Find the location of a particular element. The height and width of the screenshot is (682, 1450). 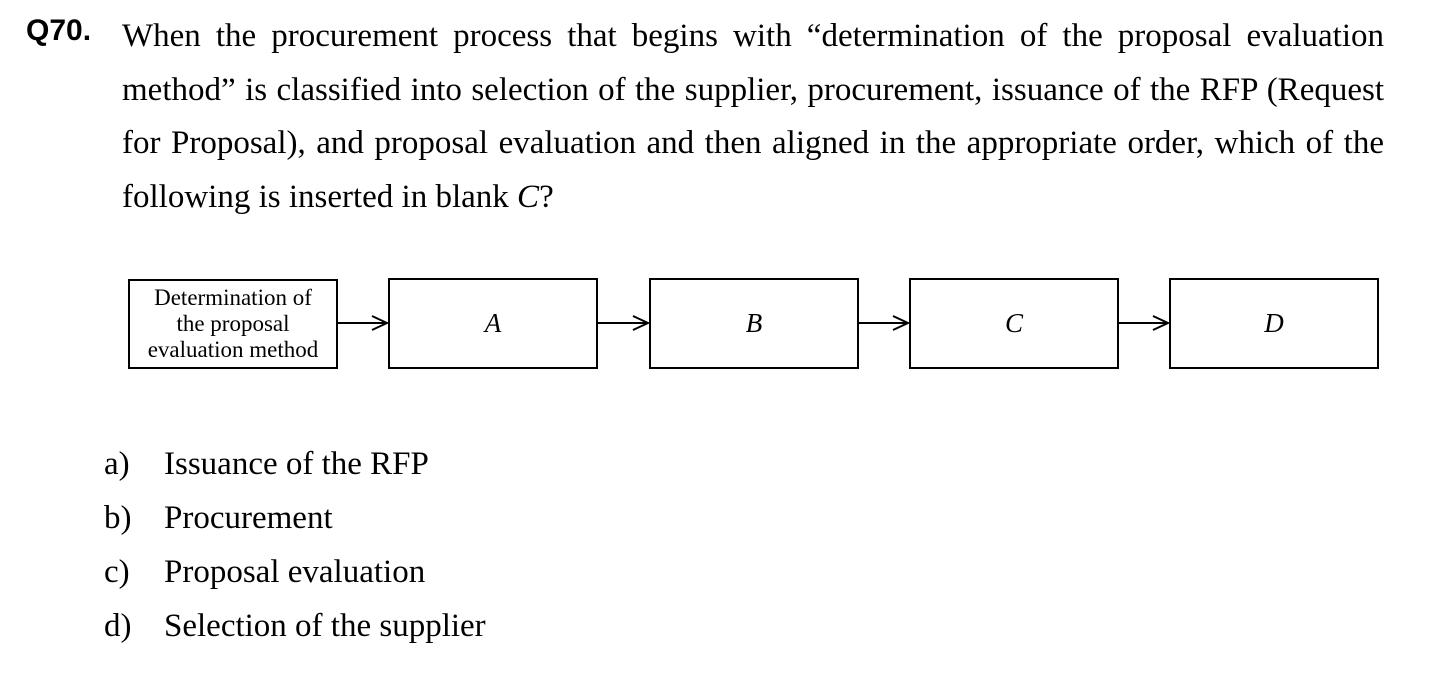

start-step-line-3: evaluation method is located at coordinates (233, 349).